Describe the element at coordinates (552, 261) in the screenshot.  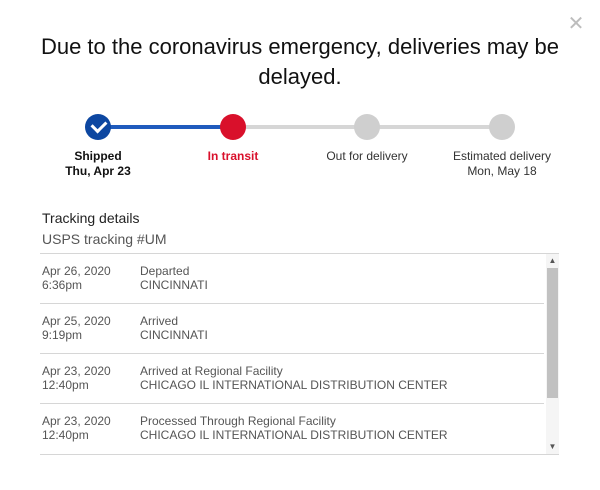
I see `scroll-up-arrow-icon: ▲` at that location.